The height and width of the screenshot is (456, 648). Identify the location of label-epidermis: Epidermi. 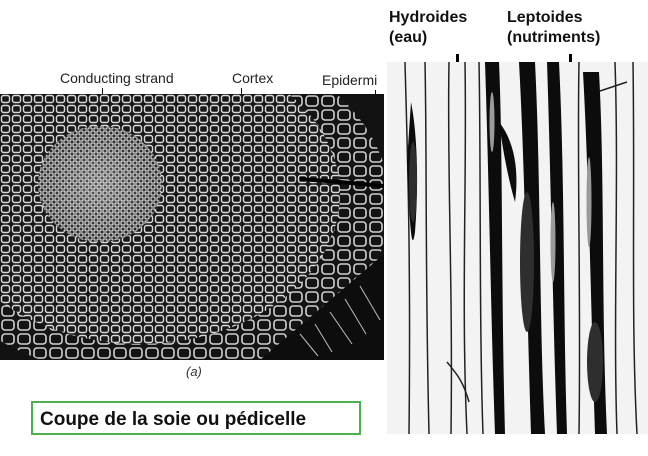
(350, 80).